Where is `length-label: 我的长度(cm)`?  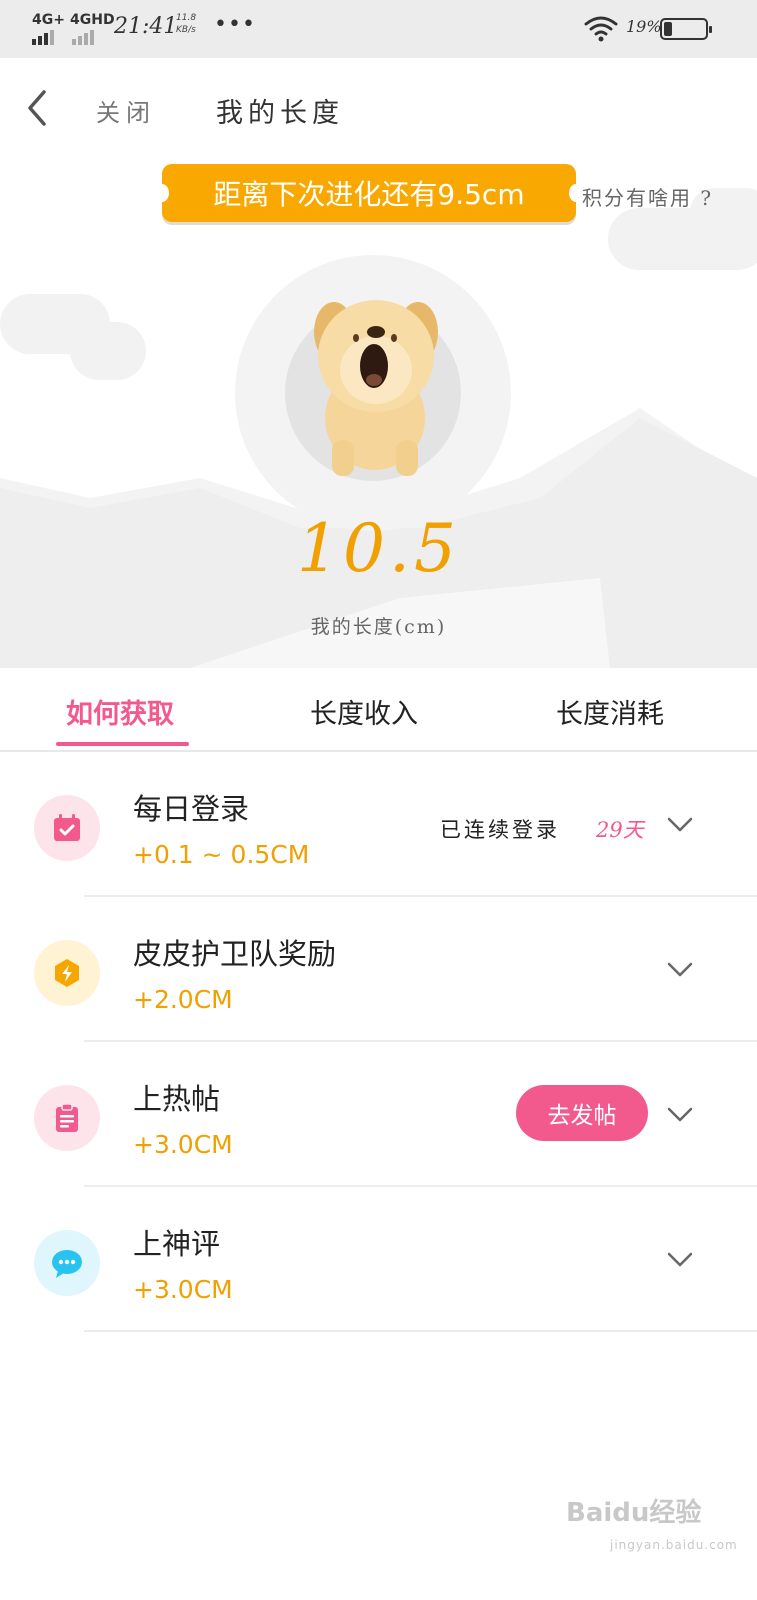
length-label: 我的长度(cm) is located at coordinates (378, 627).